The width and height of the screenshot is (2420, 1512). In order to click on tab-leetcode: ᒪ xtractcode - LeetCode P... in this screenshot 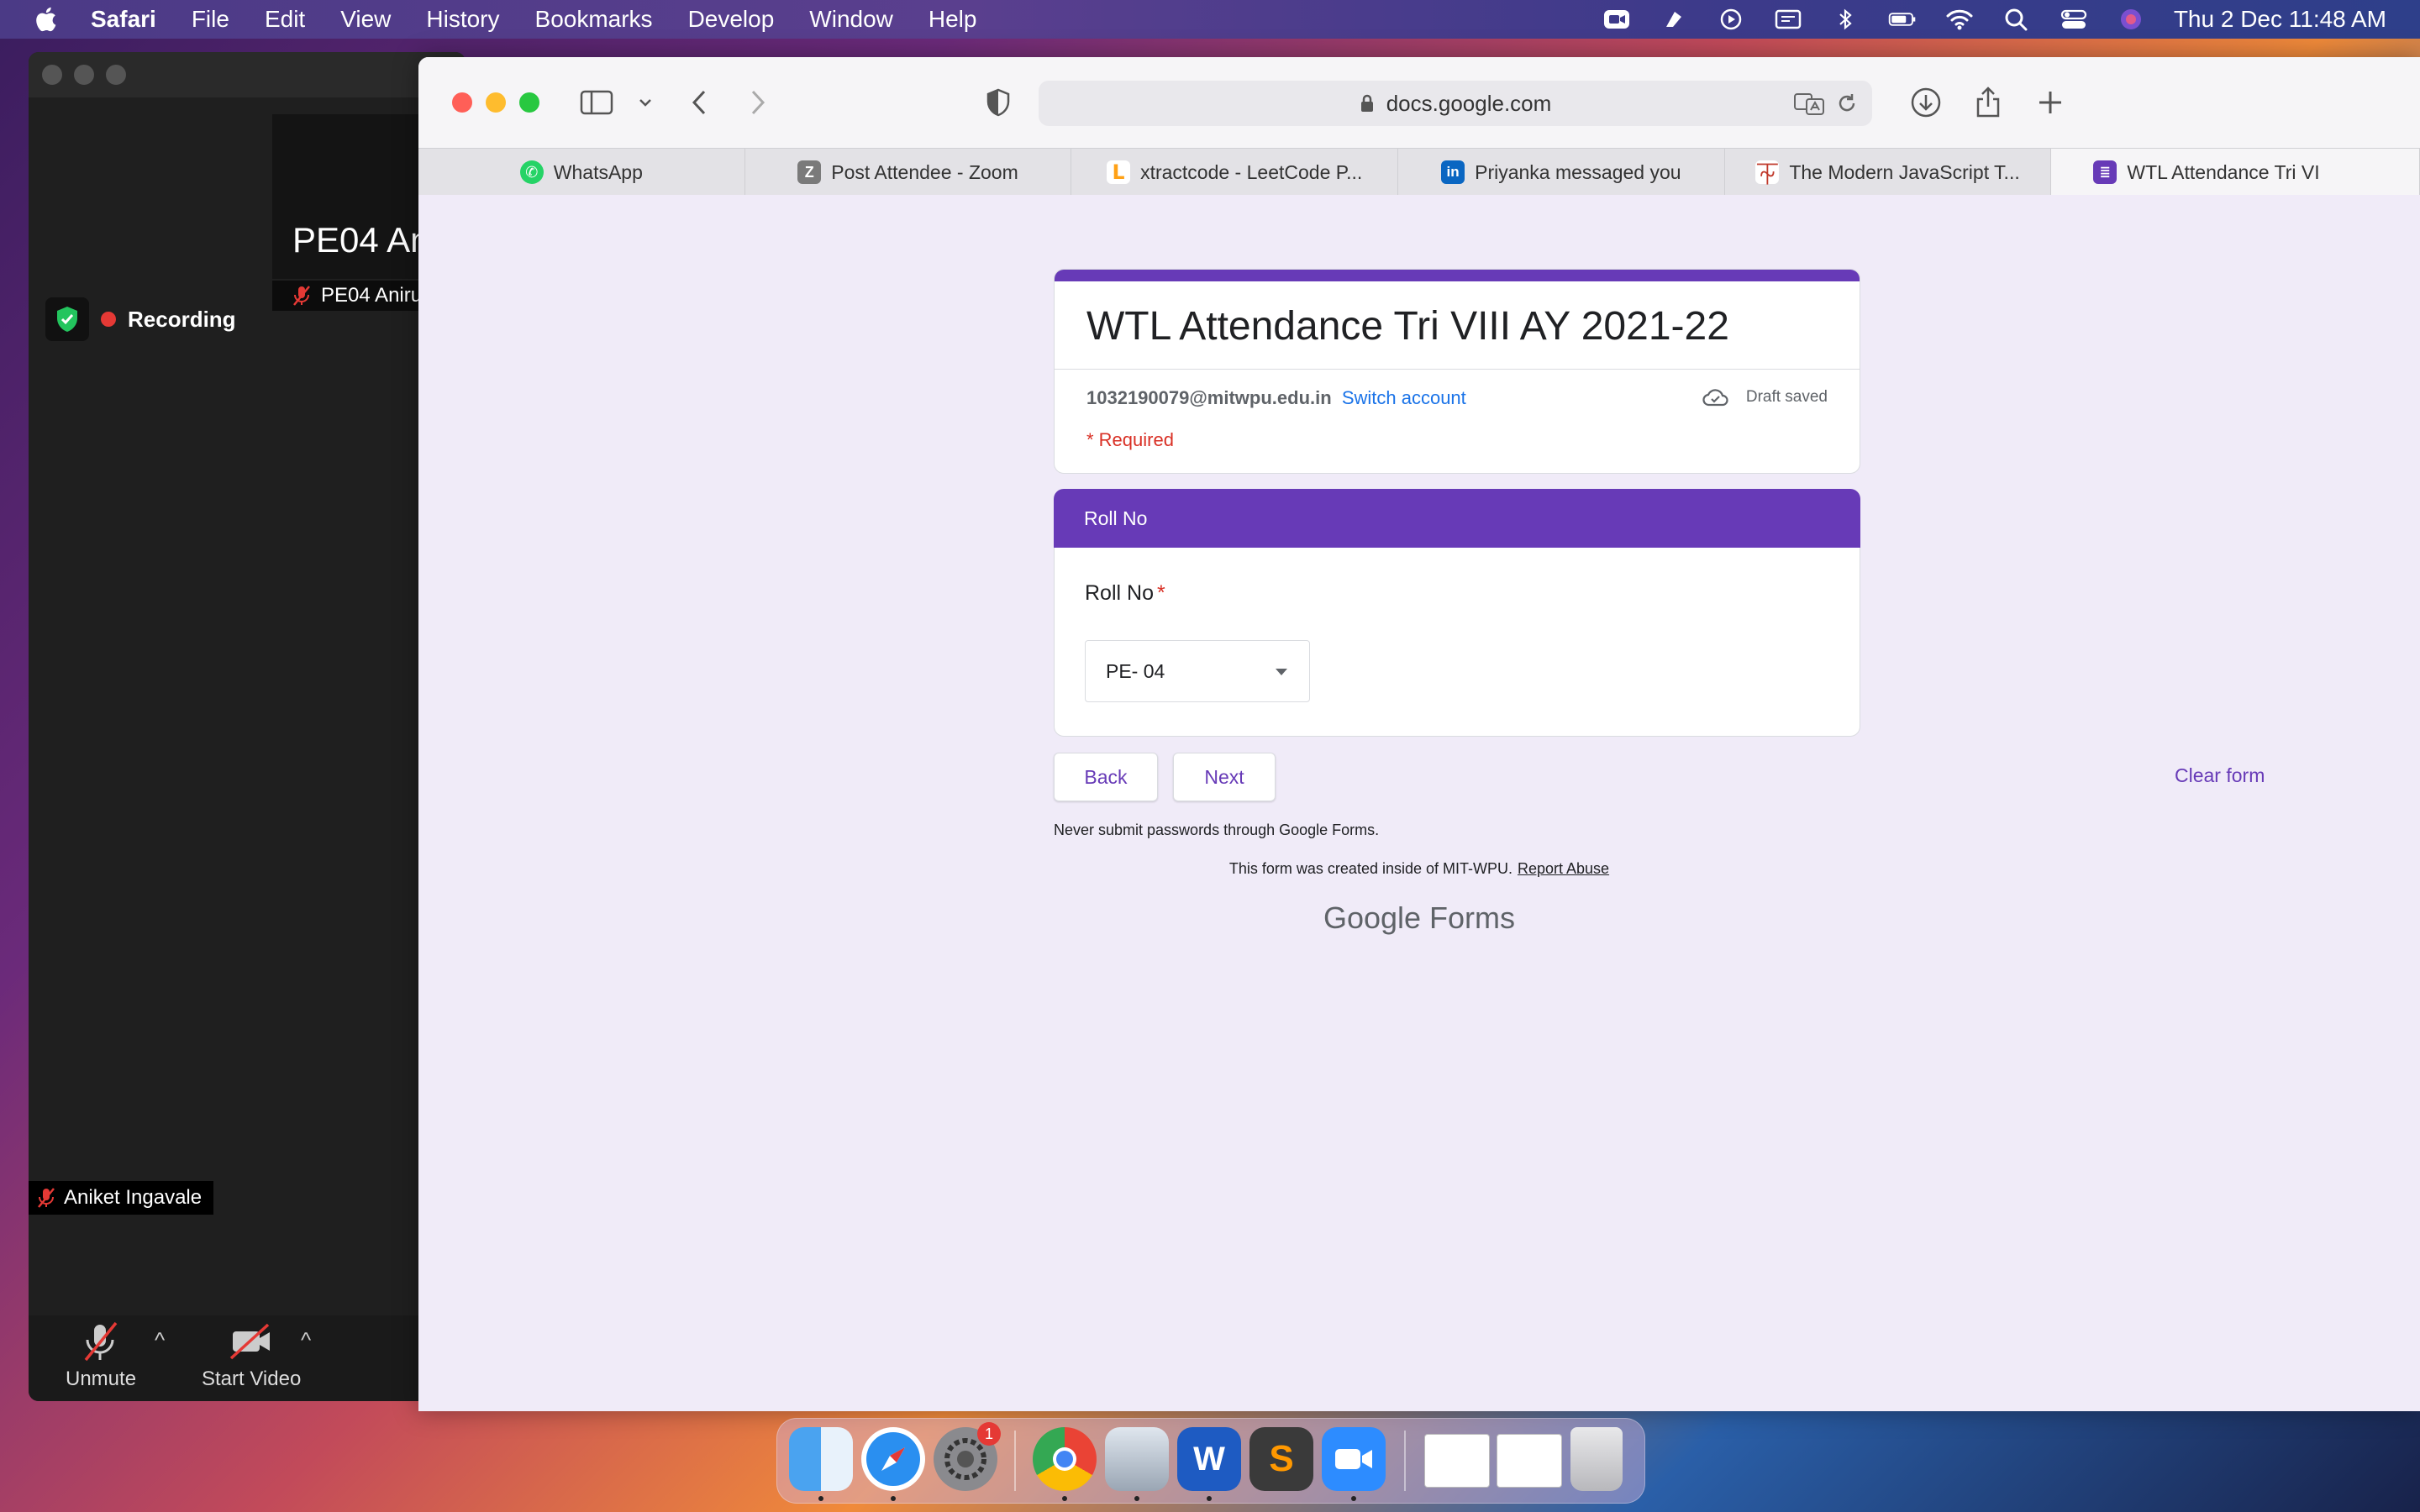, I will do `click(1235, 172)`.